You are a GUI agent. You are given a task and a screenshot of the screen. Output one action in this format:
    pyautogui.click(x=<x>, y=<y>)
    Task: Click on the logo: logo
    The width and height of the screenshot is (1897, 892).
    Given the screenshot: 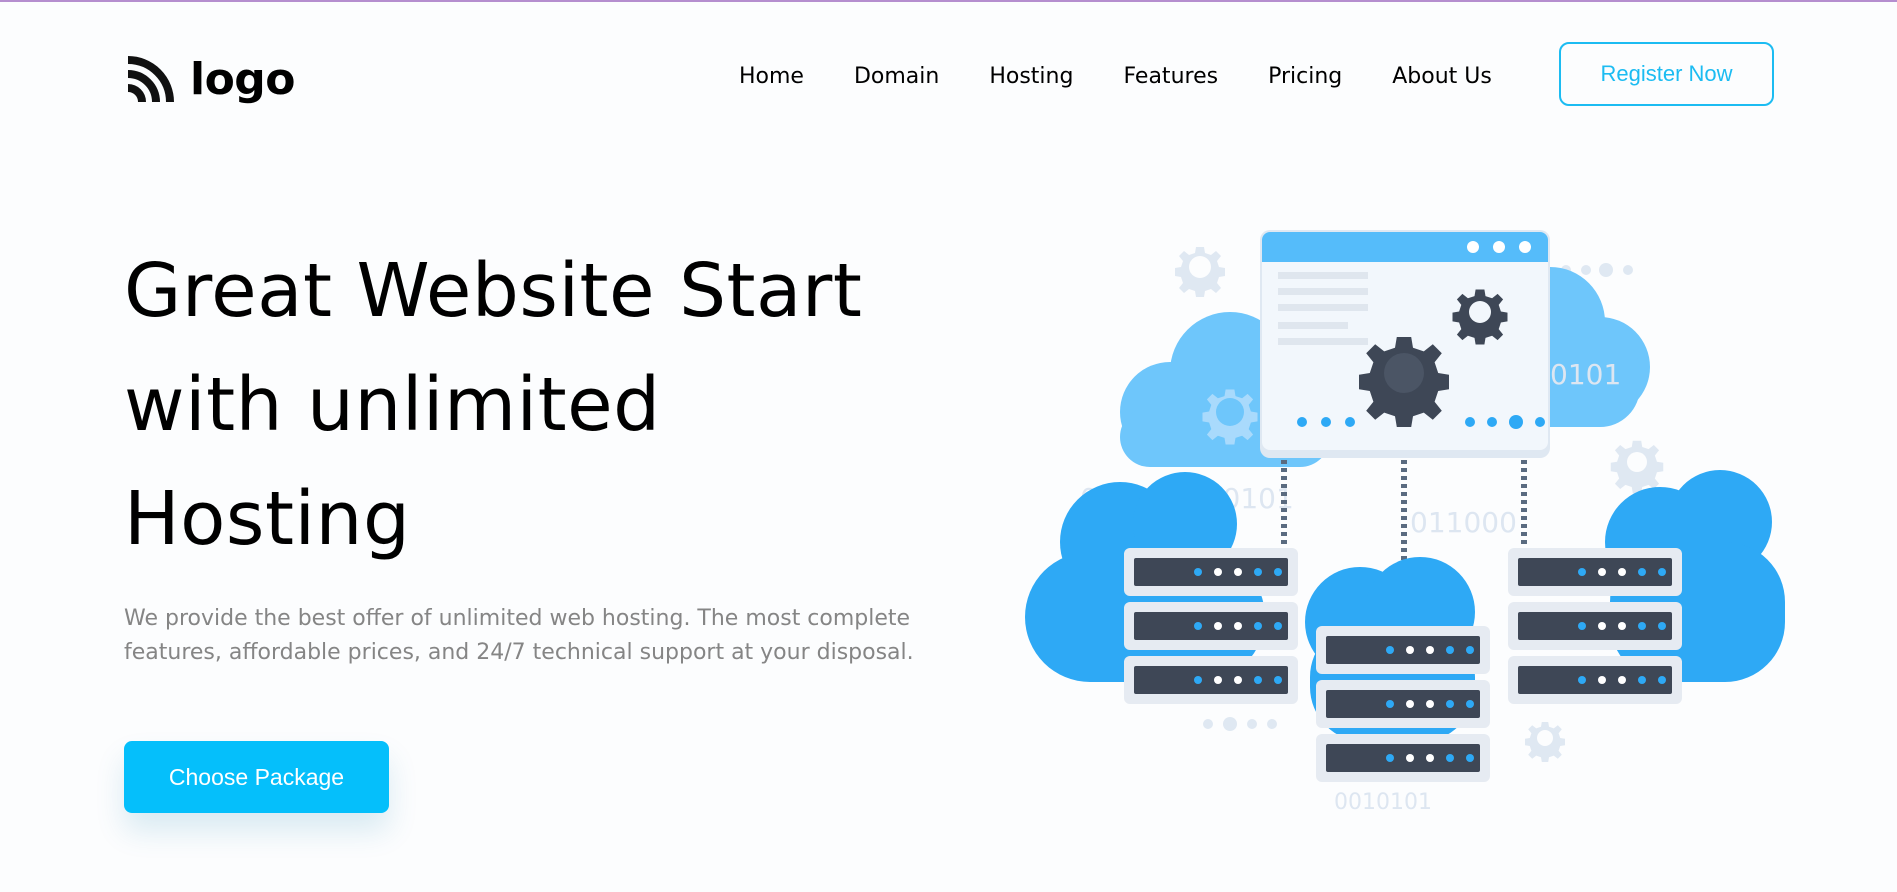 What is the action you would take?
    pyautogui.click(x=210, y=80)
    